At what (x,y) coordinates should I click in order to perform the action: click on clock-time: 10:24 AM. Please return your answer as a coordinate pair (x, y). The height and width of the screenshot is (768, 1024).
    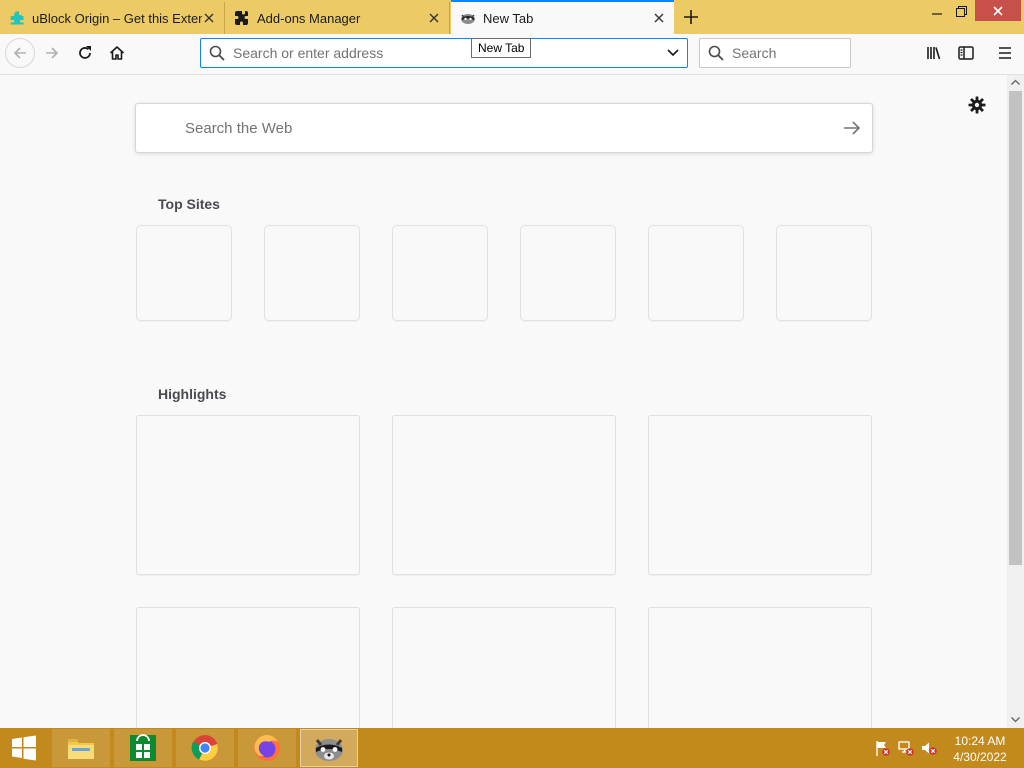
    Looking at the image, I should click on (980, 741).